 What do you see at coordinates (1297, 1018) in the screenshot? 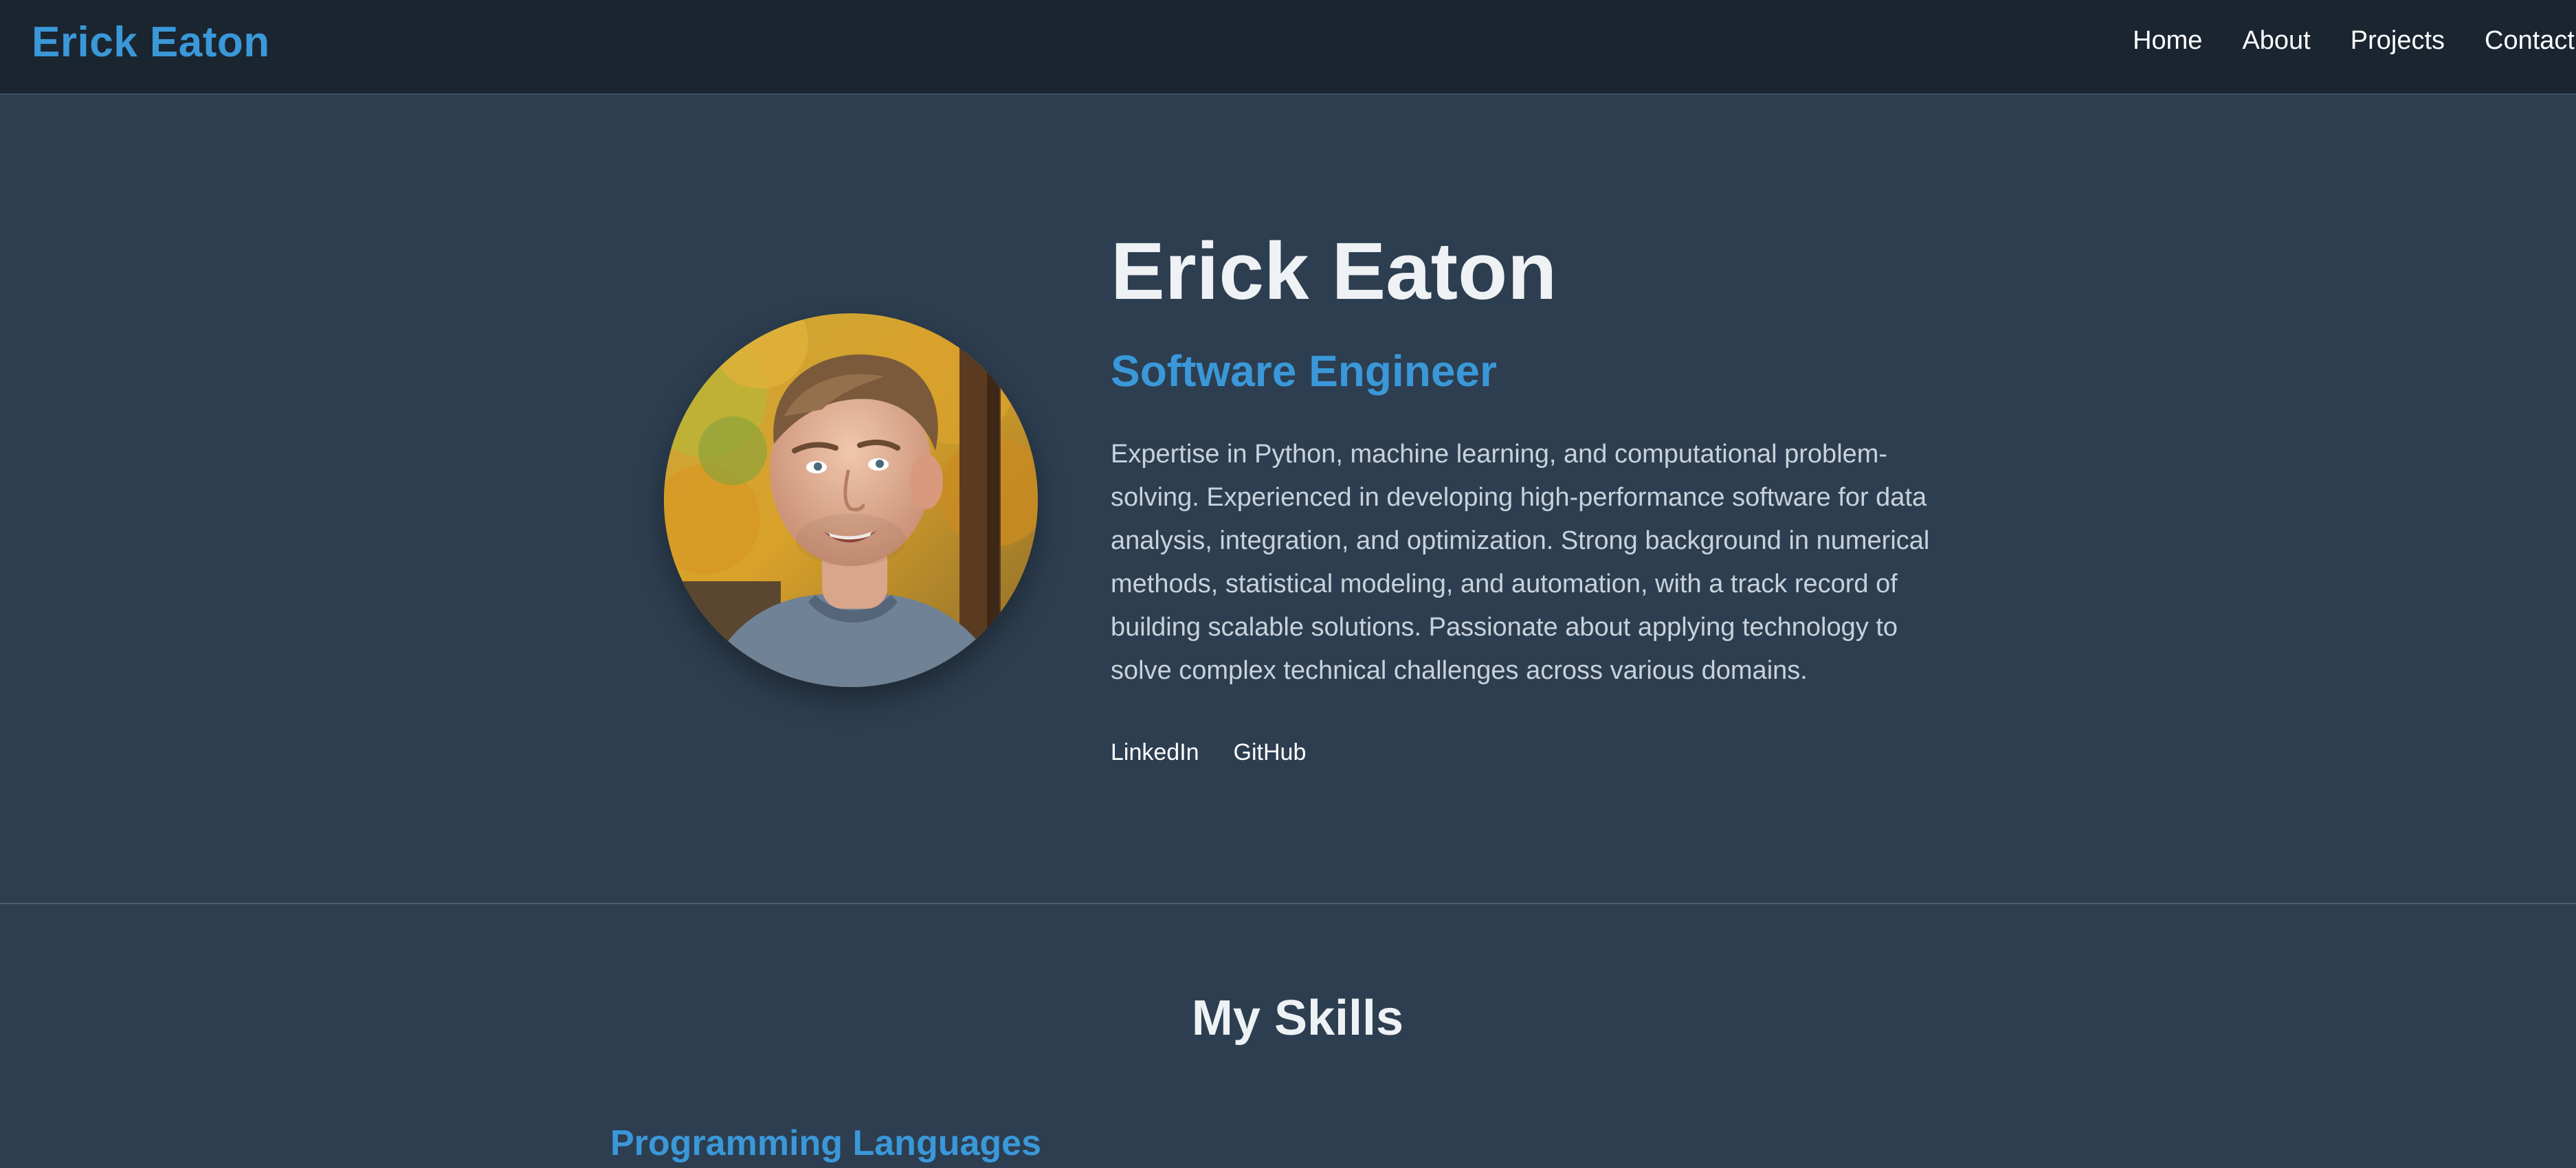
I see `skills-section-title: My Skills` at bounding box center [1297, 1018].